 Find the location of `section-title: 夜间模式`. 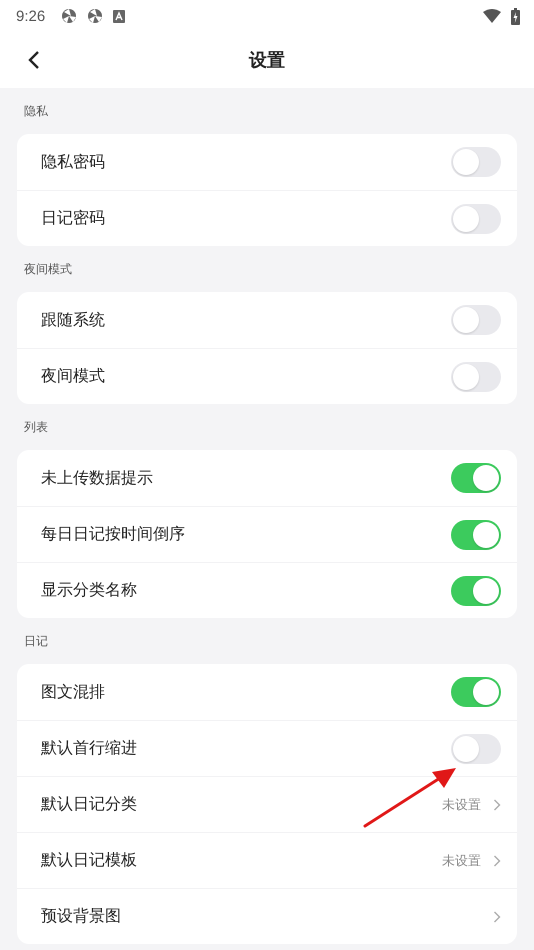

section-title: 夜间模式 is located at coordinates (48, 269).